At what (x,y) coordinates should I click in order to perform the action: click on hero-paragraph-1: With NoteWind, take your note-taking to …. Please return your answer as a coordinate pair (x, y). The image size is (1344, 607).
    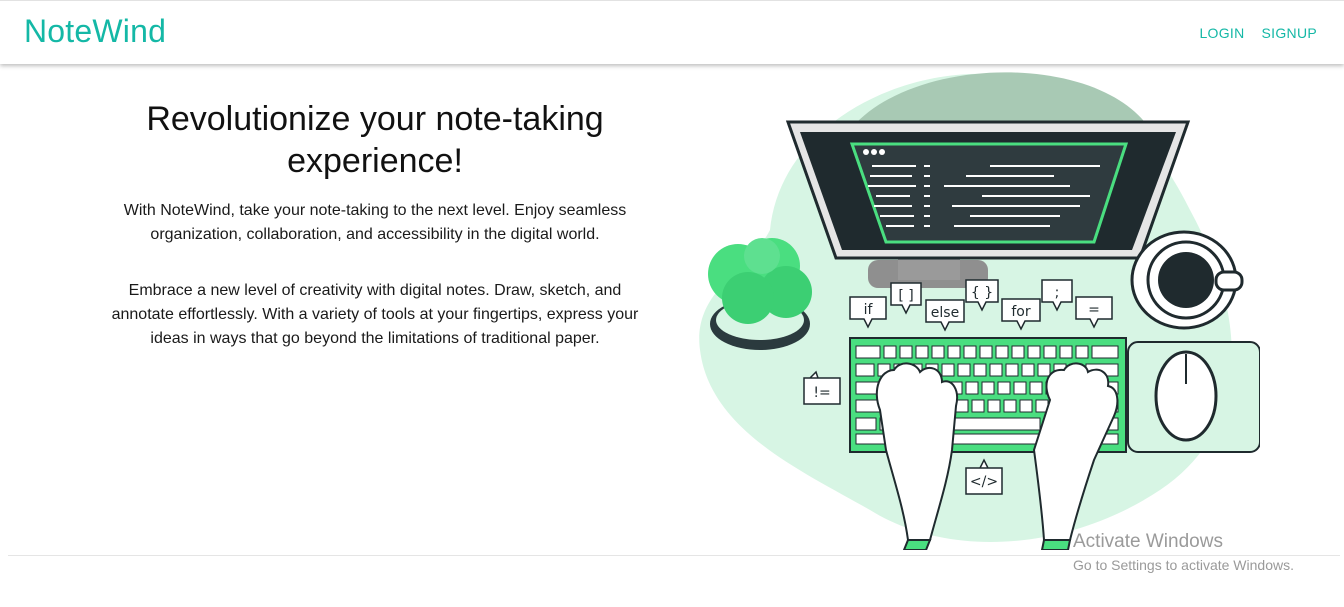
    Looking at the image, I should click on (375, 222).